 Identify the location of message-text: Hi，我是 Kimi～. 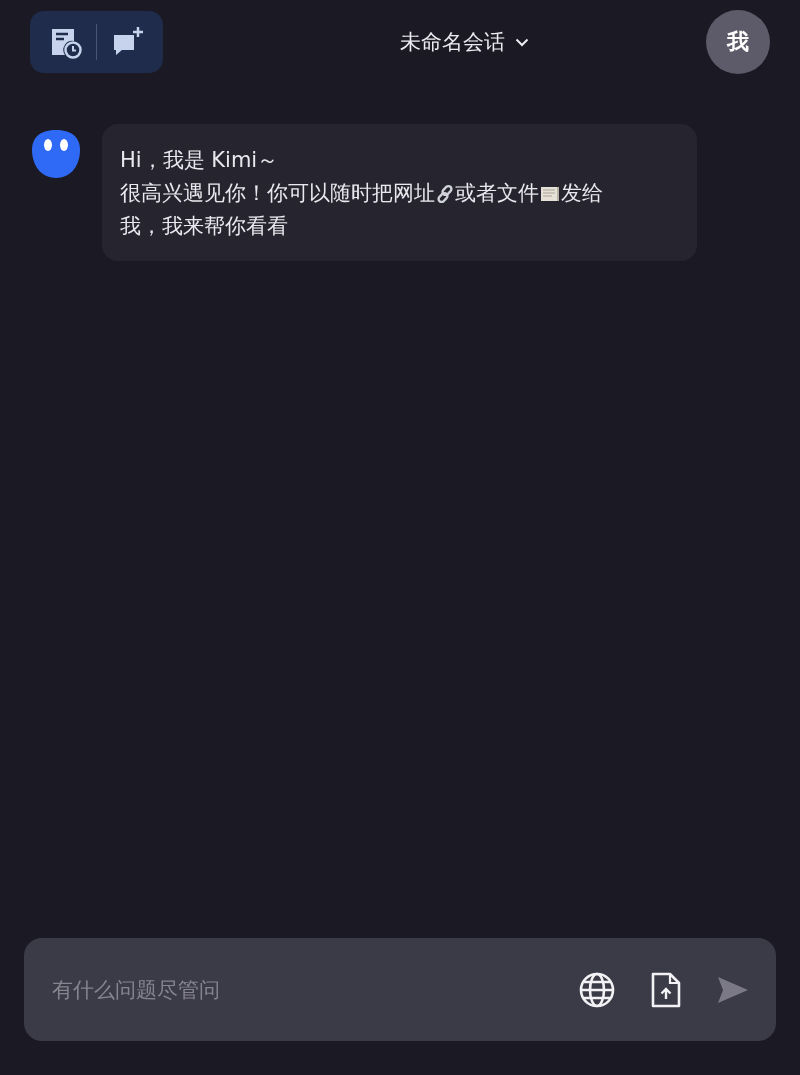
(199, 160).